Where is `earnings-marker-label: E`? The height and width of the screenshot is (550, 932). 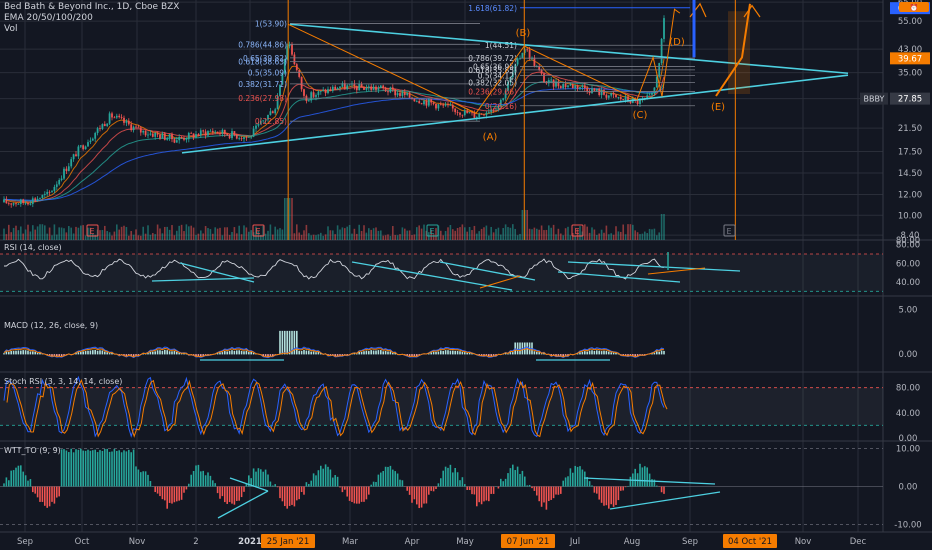
earnings-marker-label: E is located at coordinates (728, 231).